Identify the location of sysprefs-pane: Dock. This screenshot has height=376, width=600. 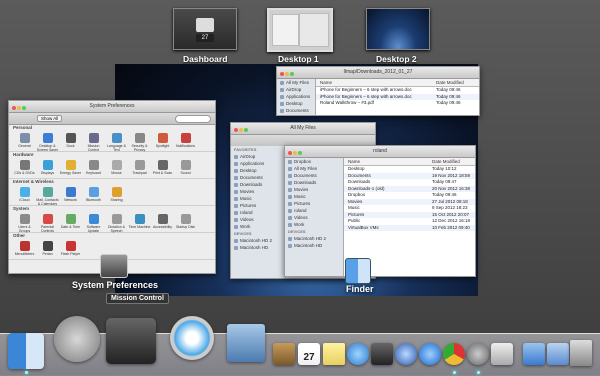
(70, 141).